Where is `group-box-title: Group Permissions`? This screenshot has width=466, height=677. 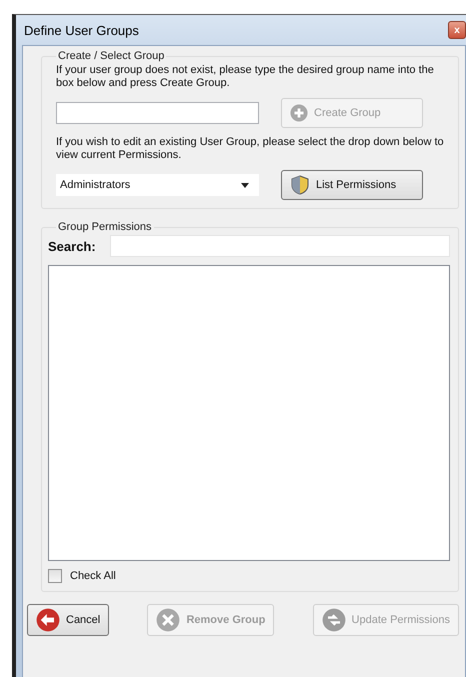
group-box-title: Group Permissions is located at coordinates (105, 227).